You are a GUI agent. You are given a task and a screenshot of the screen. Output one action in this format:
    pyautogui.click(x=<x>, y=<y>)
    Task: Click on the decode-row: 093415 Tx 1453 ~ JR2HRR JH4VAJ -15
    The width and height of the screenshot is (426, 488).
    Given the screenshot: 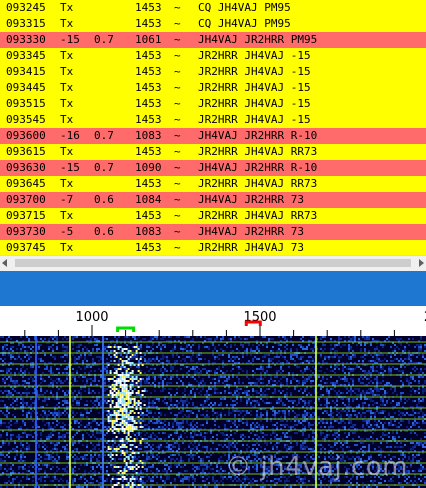 What is the action you would take?
    pyautogui.click(x=213, y=72)
    